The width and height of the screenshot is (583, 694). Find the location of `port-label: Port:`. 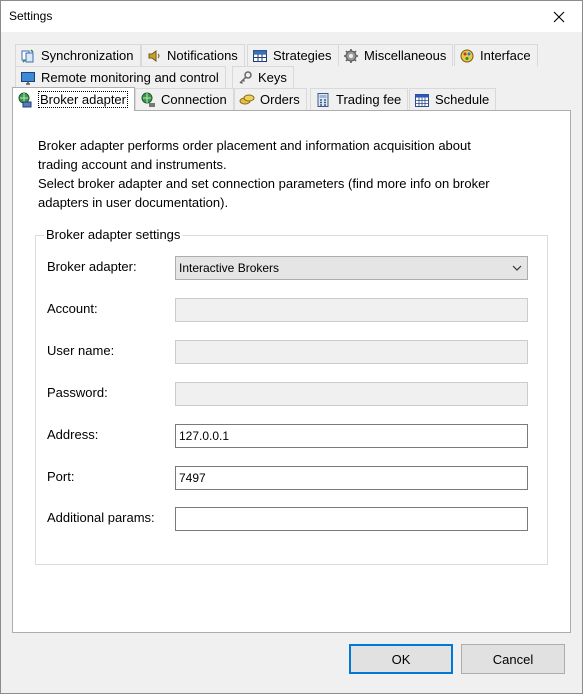

port-label: Port: is located at coordinates (61, 476).